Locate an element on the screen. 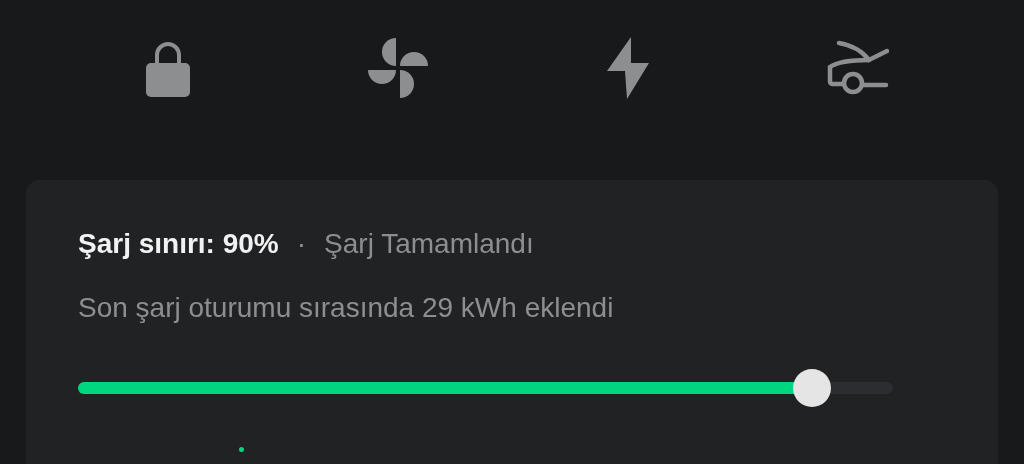 The image size is (1024, 464). charge-limit-label: Şarj sınırı: 90% is located at coordinates (178, 244).